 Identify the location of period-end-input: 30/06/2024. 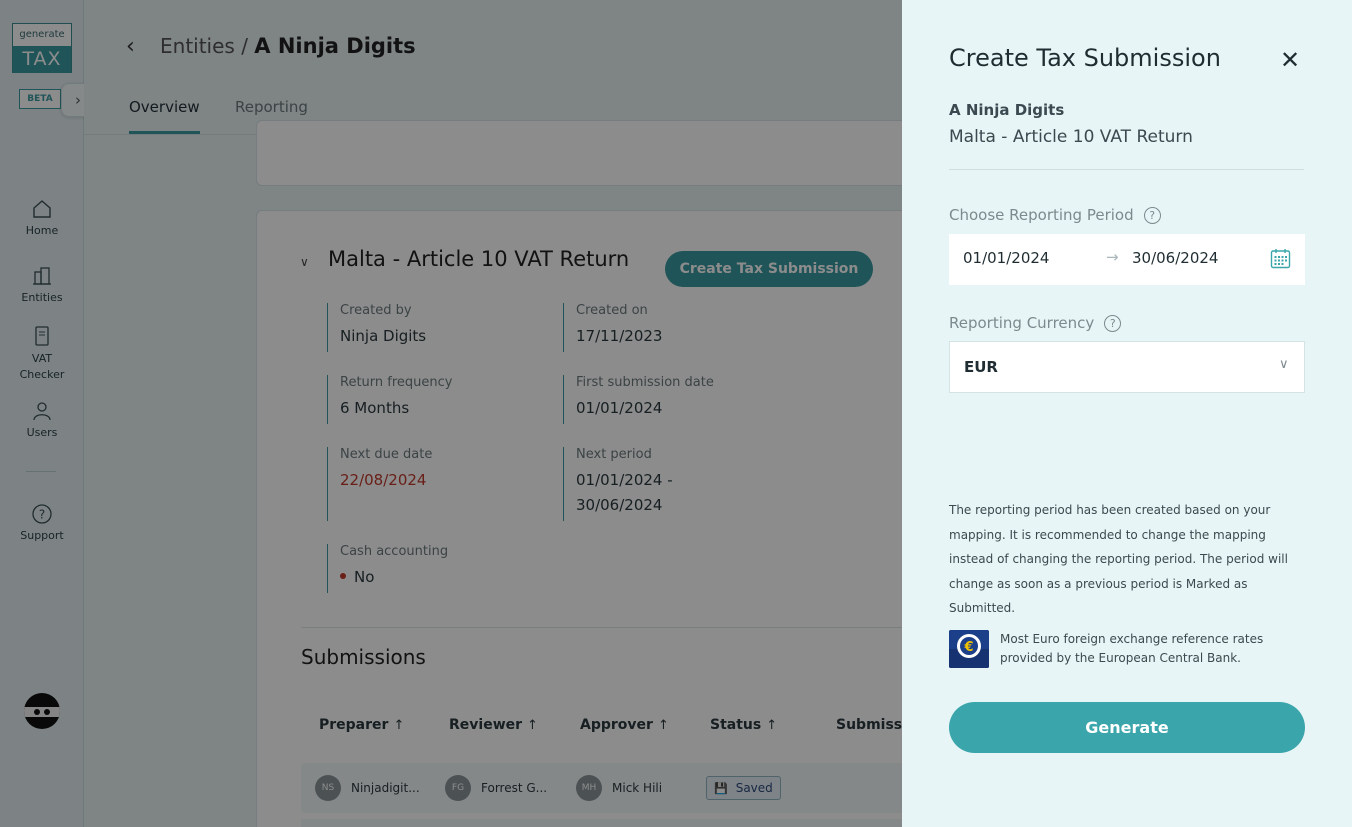
(1175, 258).